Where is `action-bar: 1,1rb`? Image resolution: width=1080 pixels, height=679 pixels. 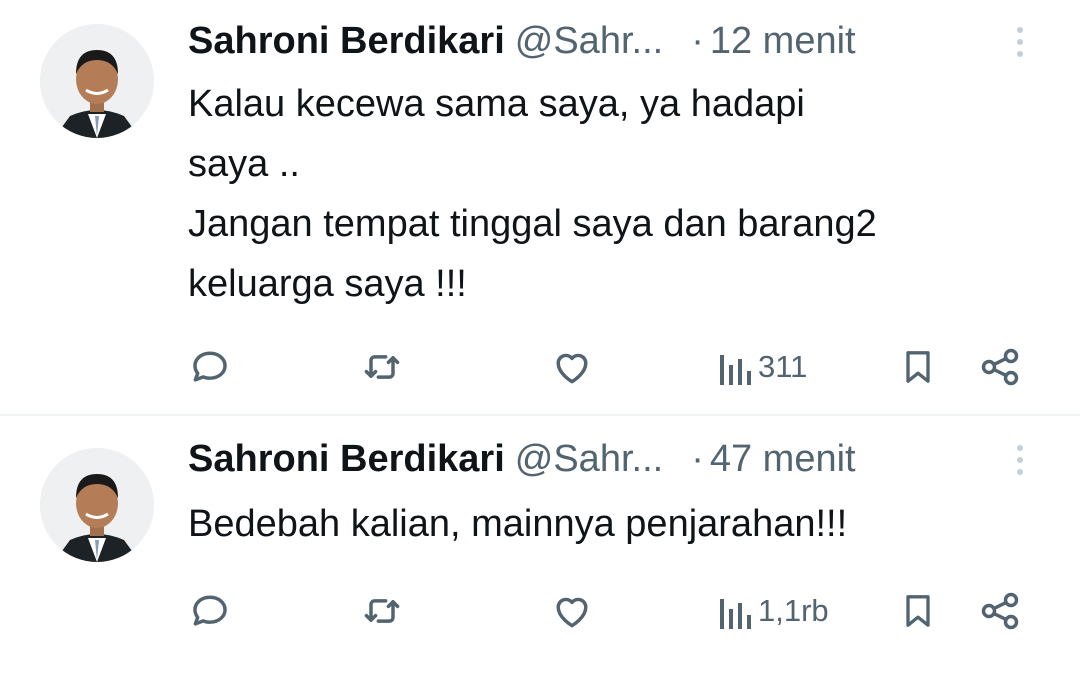 action-bar: 1,1rb is located at coordinates (614, 611).